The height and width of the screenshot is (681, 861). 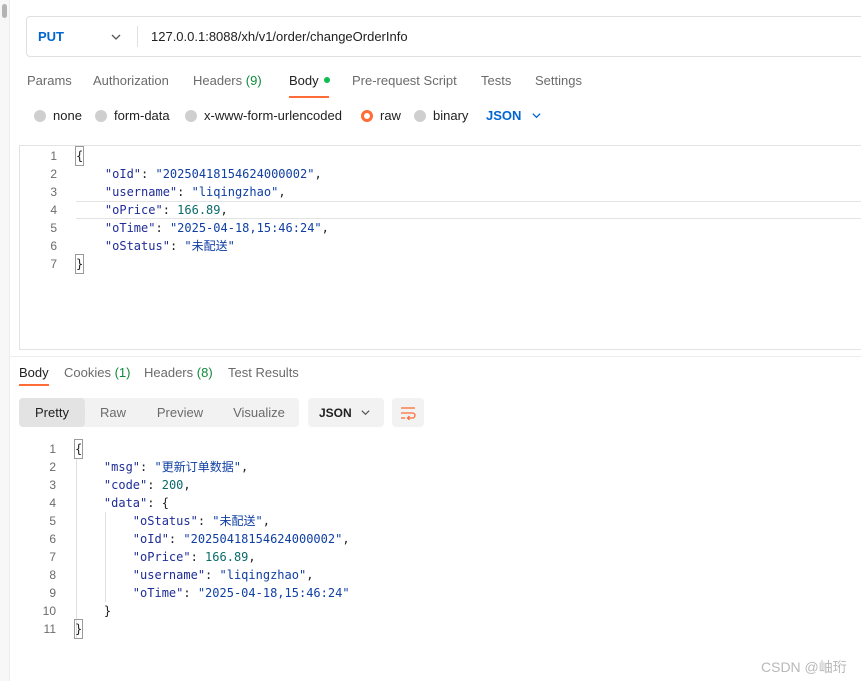 What do you see at coordinates (180, 412) in the screenshot?
I see `view-preview: Preview` at bounding box center [180, 412].